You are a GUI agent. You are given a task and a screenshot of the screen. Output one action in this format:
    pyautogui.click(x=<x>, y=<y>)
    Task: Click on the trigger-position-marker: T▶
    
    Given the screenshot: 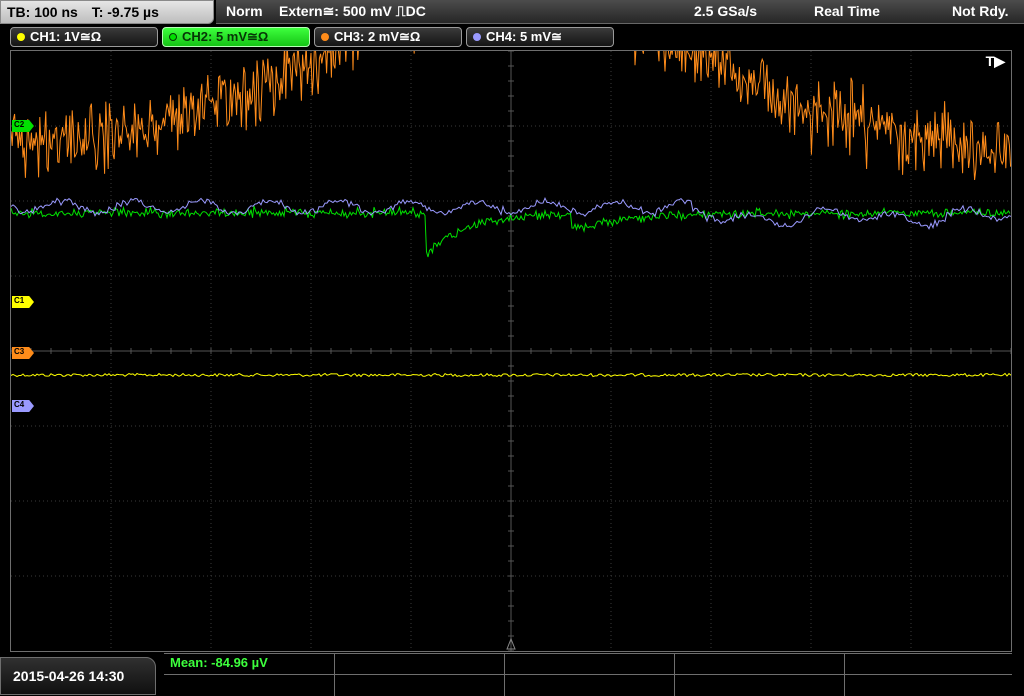 What is the action you would take?
    pyautogui.click(x=995, y=61)
    